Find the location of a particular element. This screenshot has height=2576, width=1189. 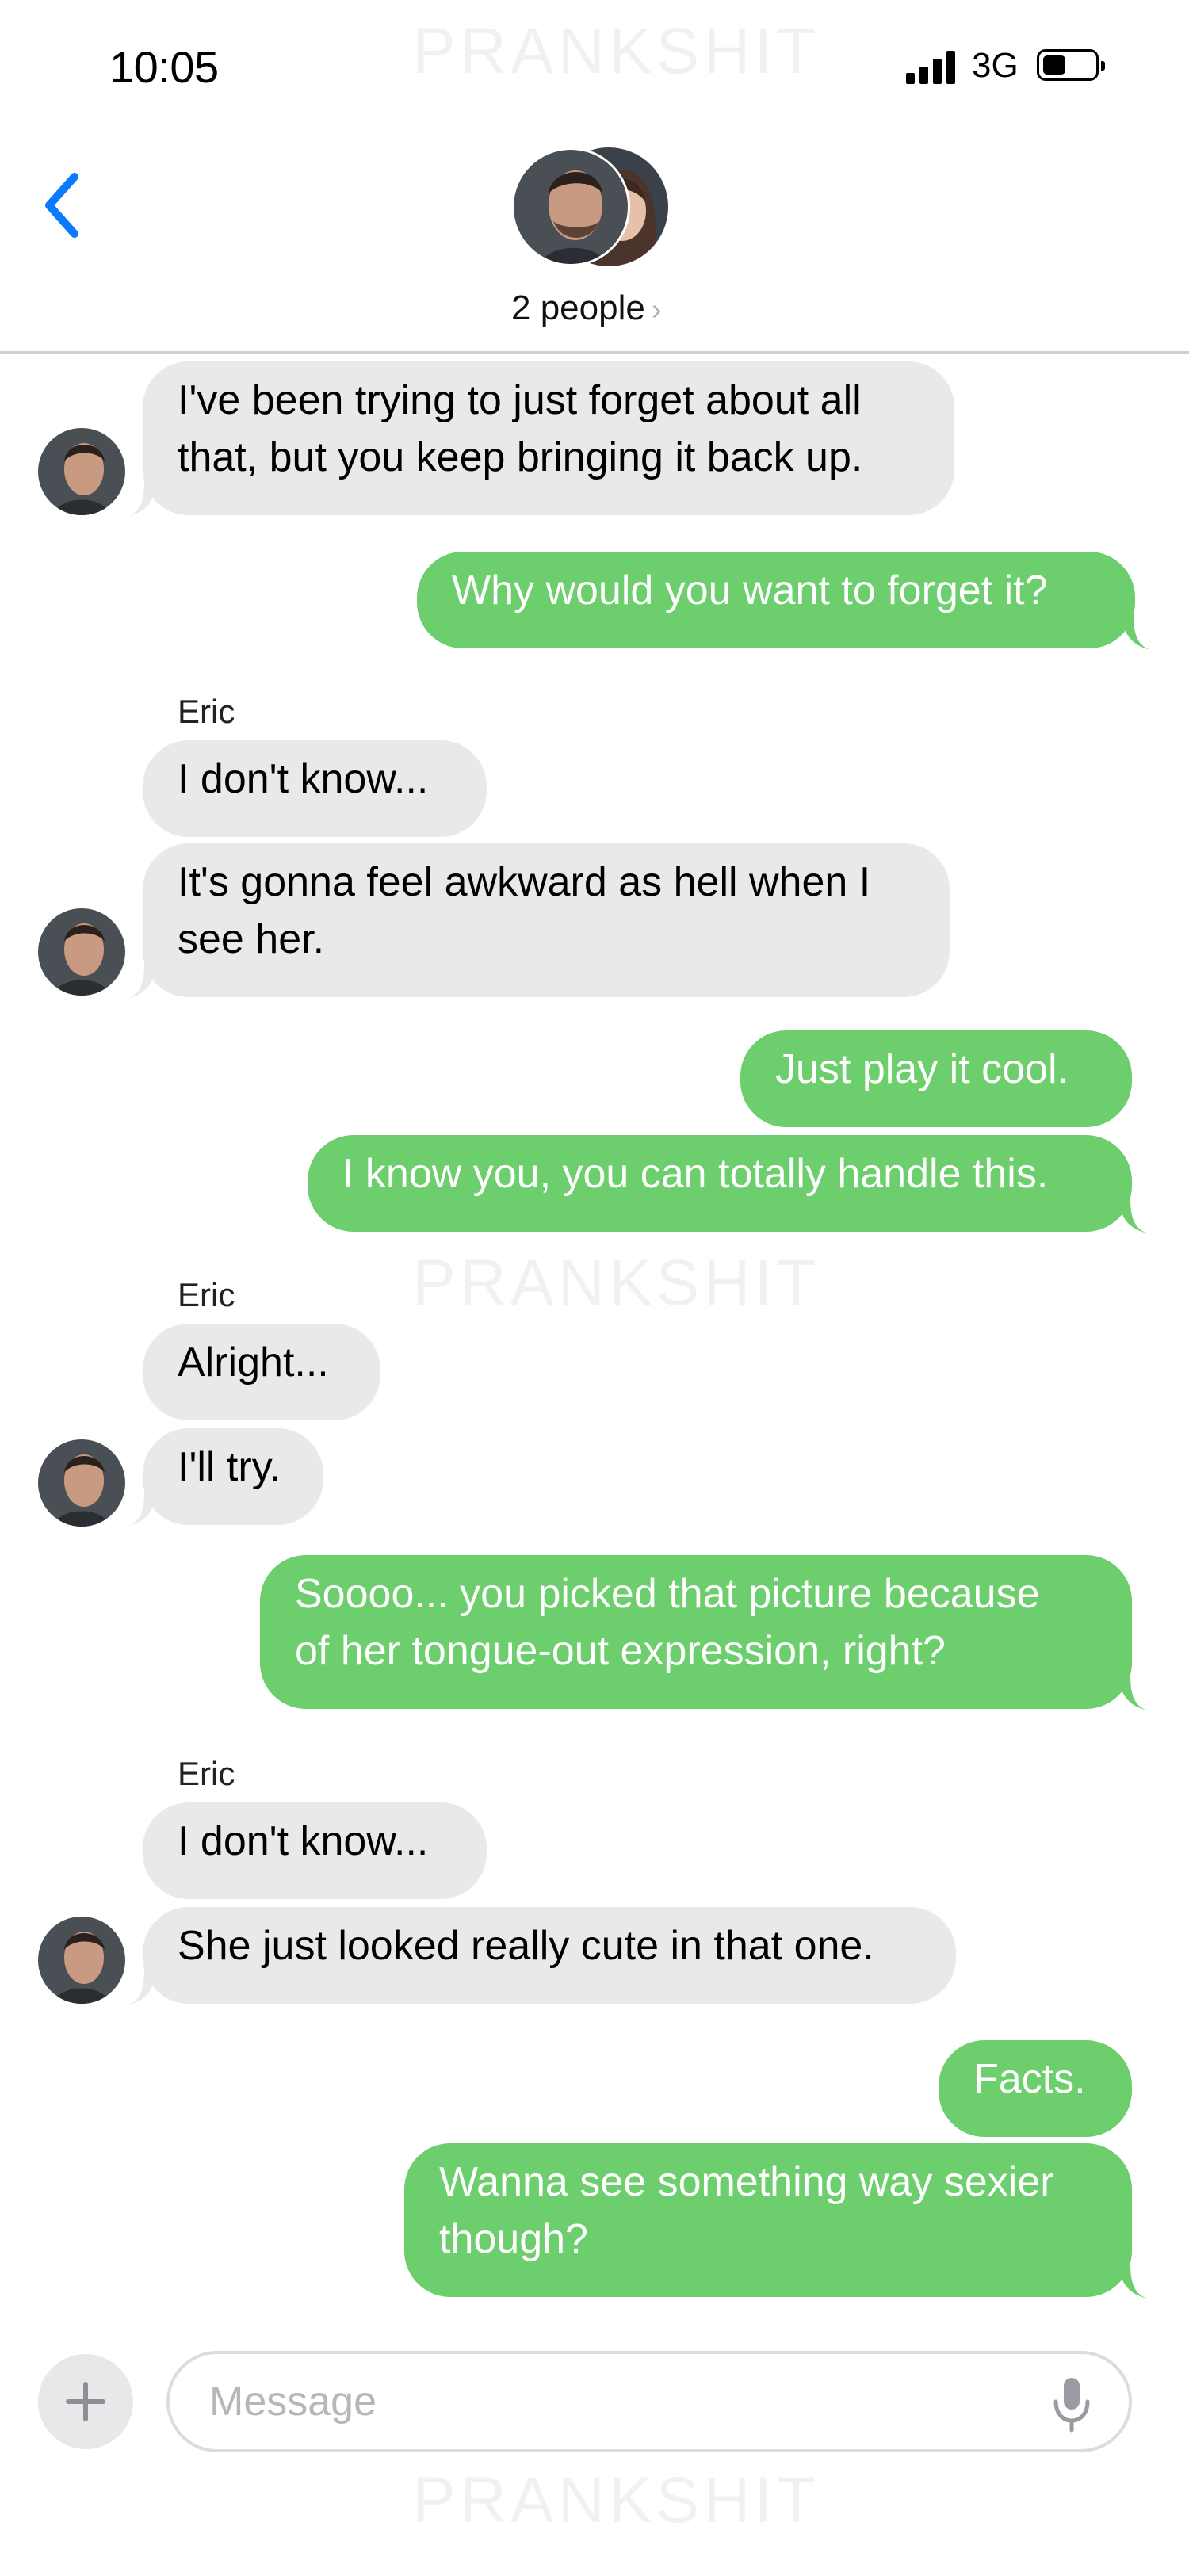

incoming-message: I'll try. is located at coordinates (225, 1477).